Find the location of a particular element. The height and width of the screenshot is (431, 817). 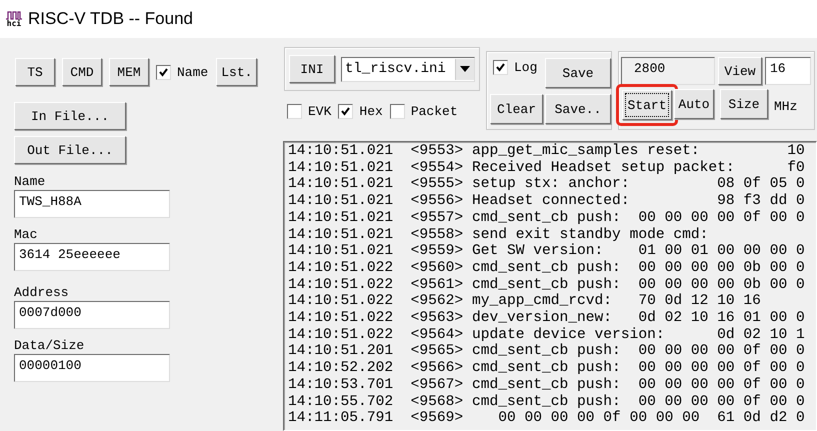

log-message: Received Headset setup packet: f0 is located at coordinates (638, 168).